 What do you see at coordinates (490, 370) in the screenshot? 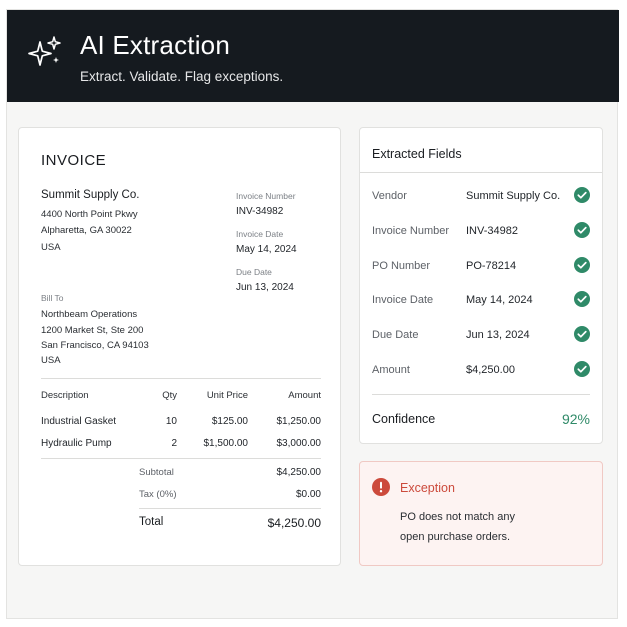
I see `field-value: $4,250.00` at bounding box center [490, 370].